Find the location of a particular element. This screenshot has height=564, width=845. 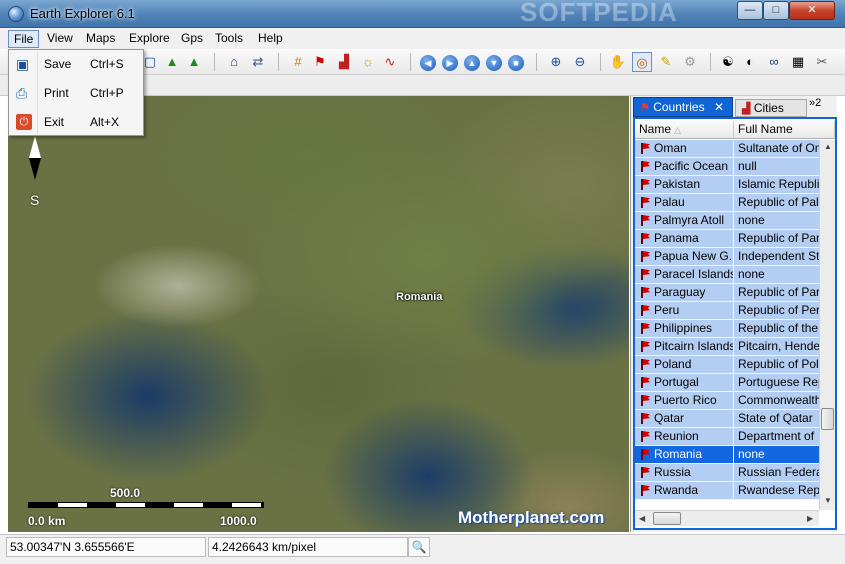

menu-tools: Tools is located at coordinates (229, 39).